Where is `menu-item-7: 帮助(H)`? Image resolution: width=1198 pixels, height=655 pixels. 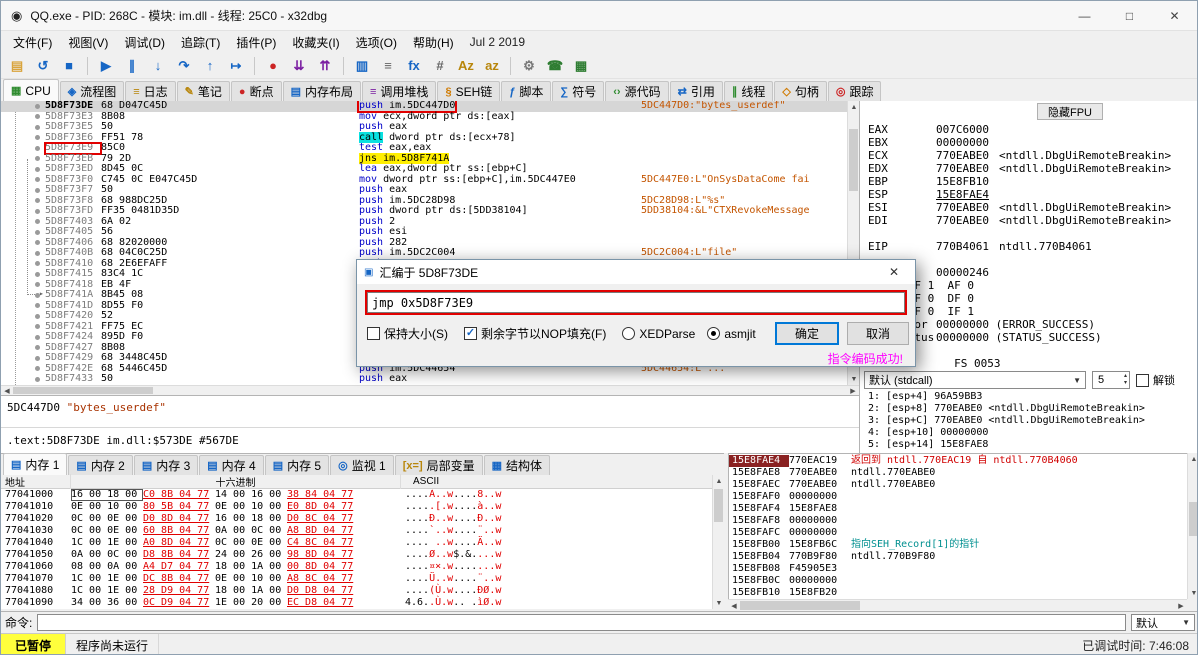 menu-item-7: 帮助(H) is located at coordinates (433, 42).